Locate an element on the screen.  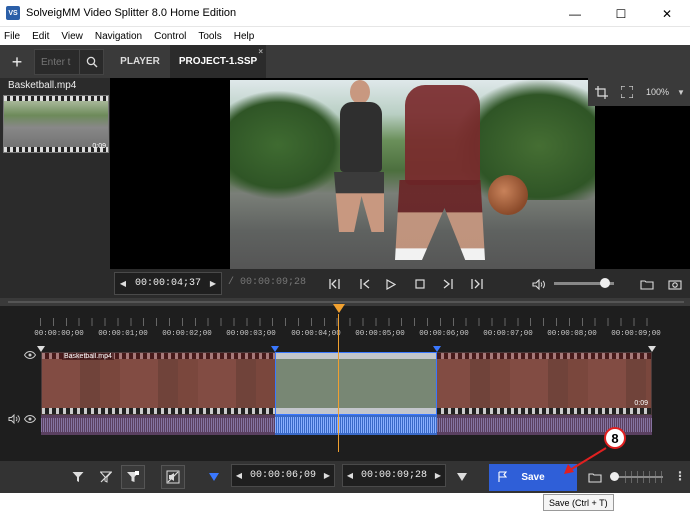
selected-audio-fragment is located at coordinates (356, 425).